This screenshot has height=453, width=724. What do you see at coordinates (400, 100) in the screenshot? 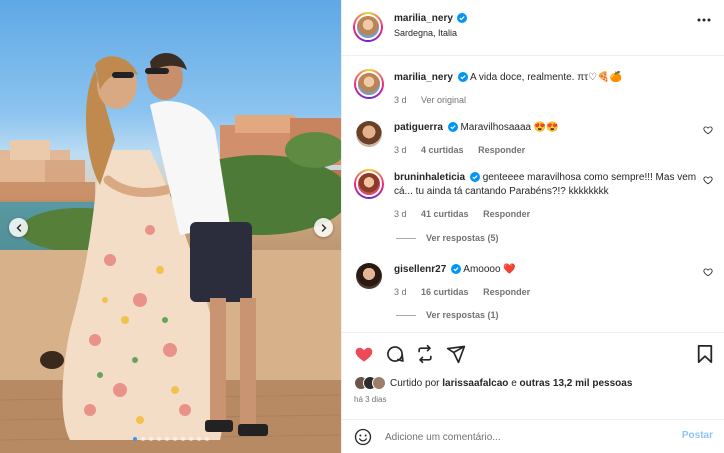
I see `caption-age: 3 d` at bounding box center [400, 100].